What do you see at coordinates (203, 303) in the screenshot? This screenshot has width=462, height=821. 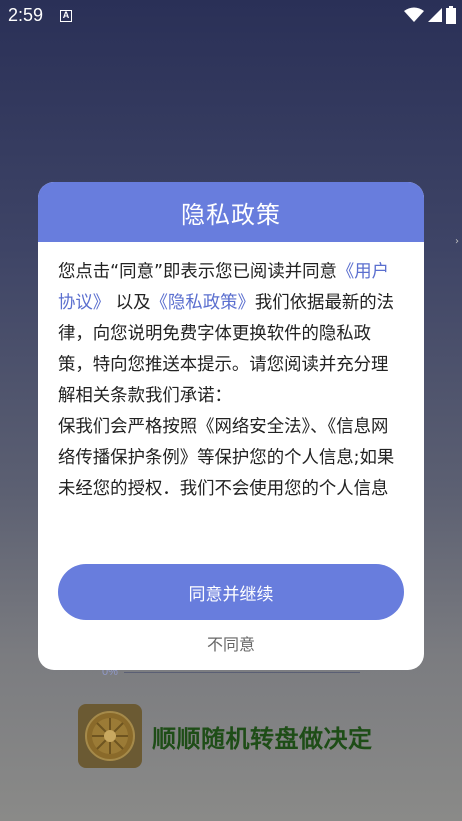 I see `privacy-policy-link: 《隐私政策》` at bounding box center [203, 303].